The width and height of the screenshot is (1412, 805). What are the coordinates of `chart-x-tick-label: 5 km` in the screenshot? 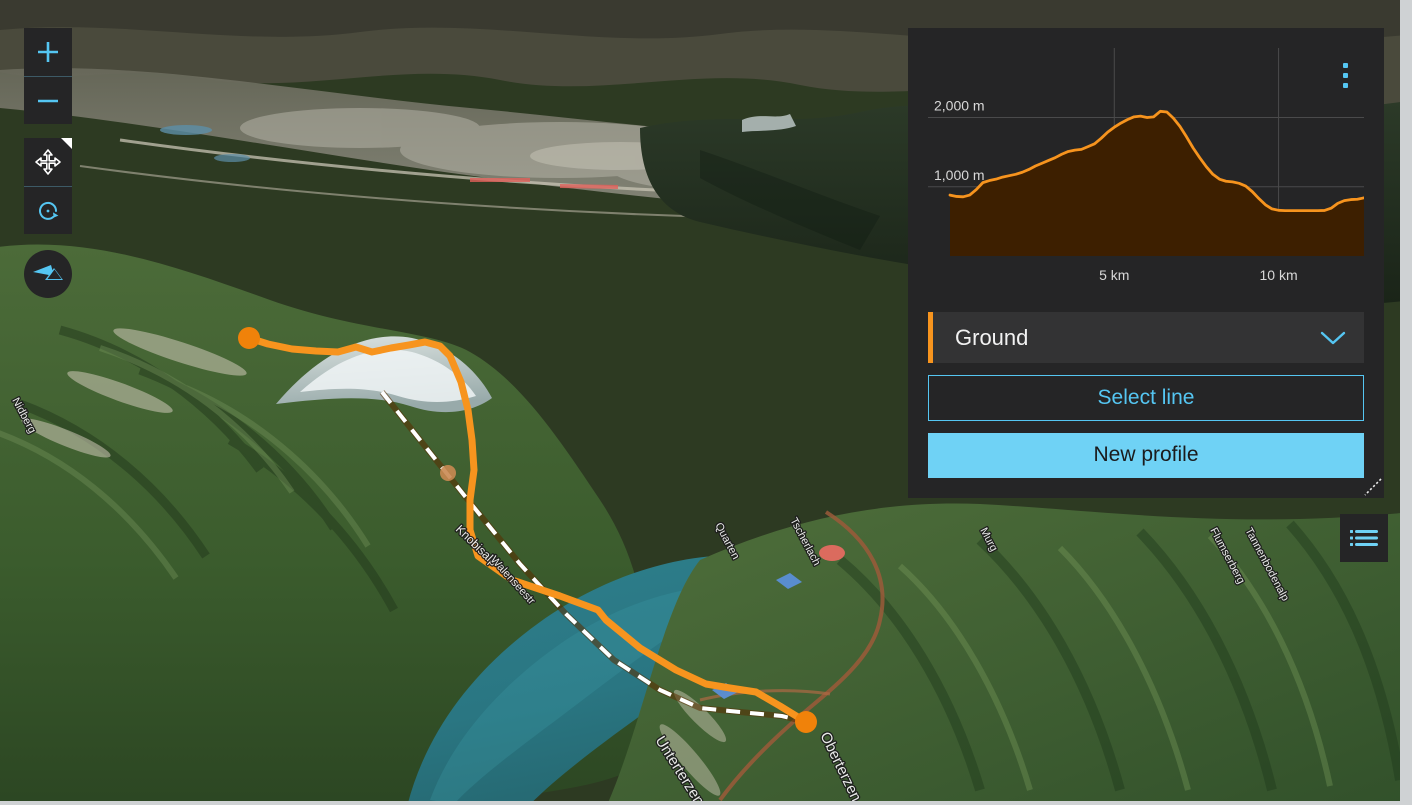 It's located at (1114, 275).